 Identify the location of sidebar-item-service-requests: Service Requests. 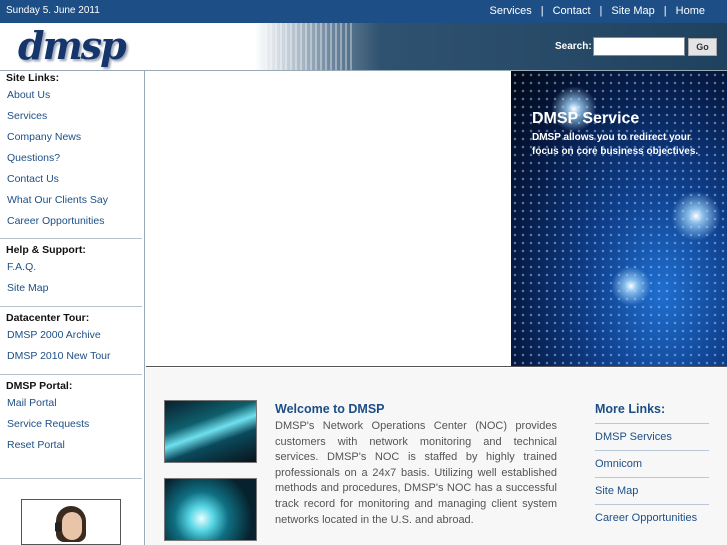
(71, 424).